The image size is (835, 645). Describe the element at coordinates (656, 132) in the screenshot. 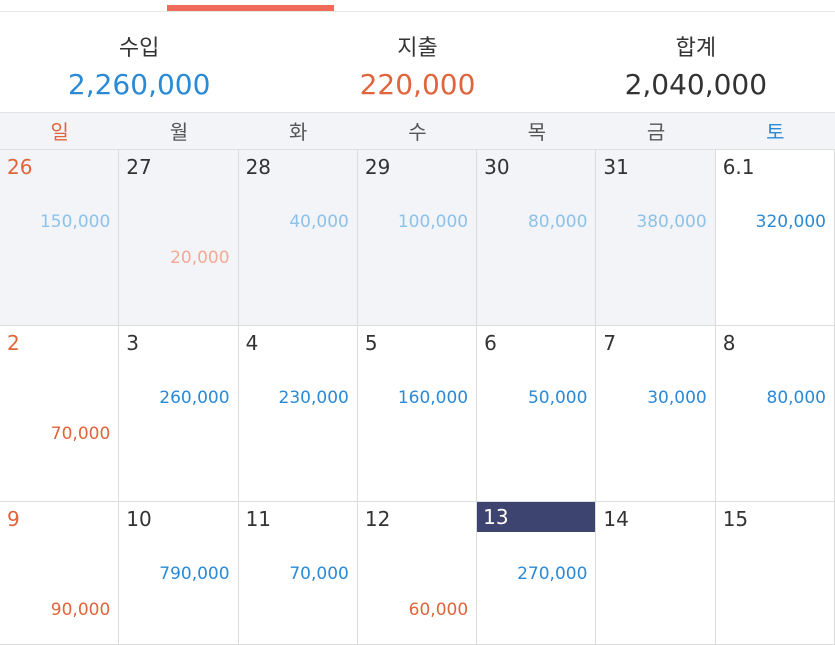

I see `weekday-friday: 금` at that location.